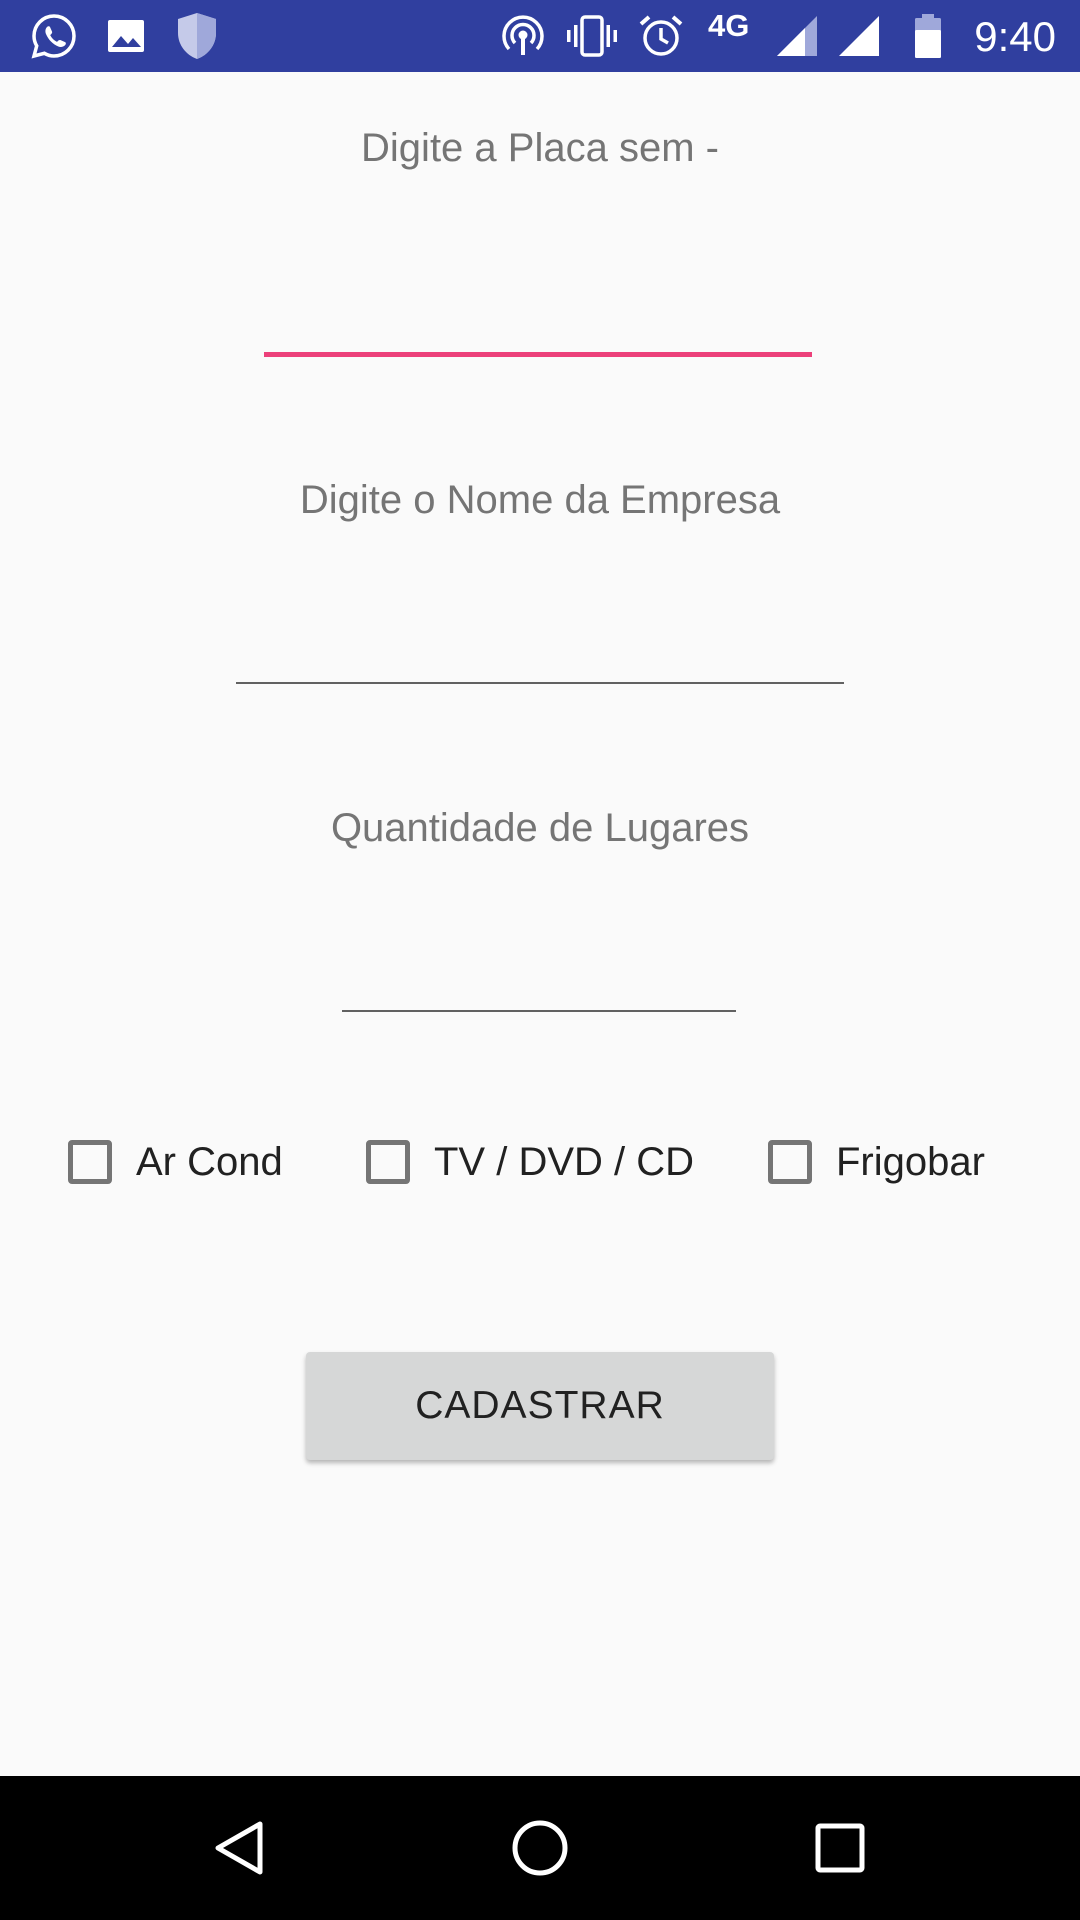 This screenshot has width=1080, height=1920. What do you see at coordinates (540, 500) in the screenshot?
I see `company-name-field-hint: Digite o Nome da Empresa` at bounding box center [540, 500].